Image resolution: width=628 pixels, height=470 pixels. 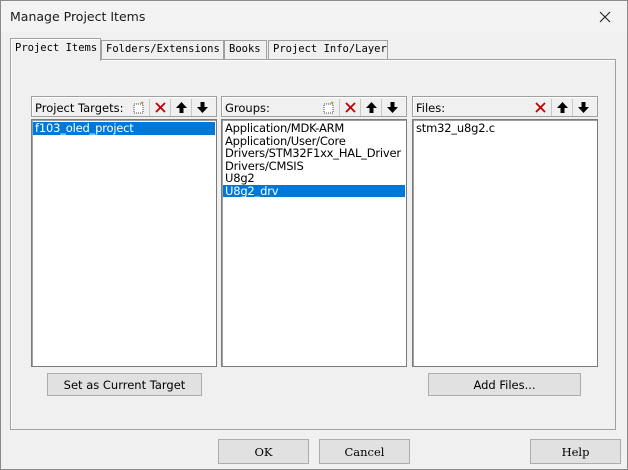 I want to click on tab-project-items: Project Items, so click(x=55, y=49).